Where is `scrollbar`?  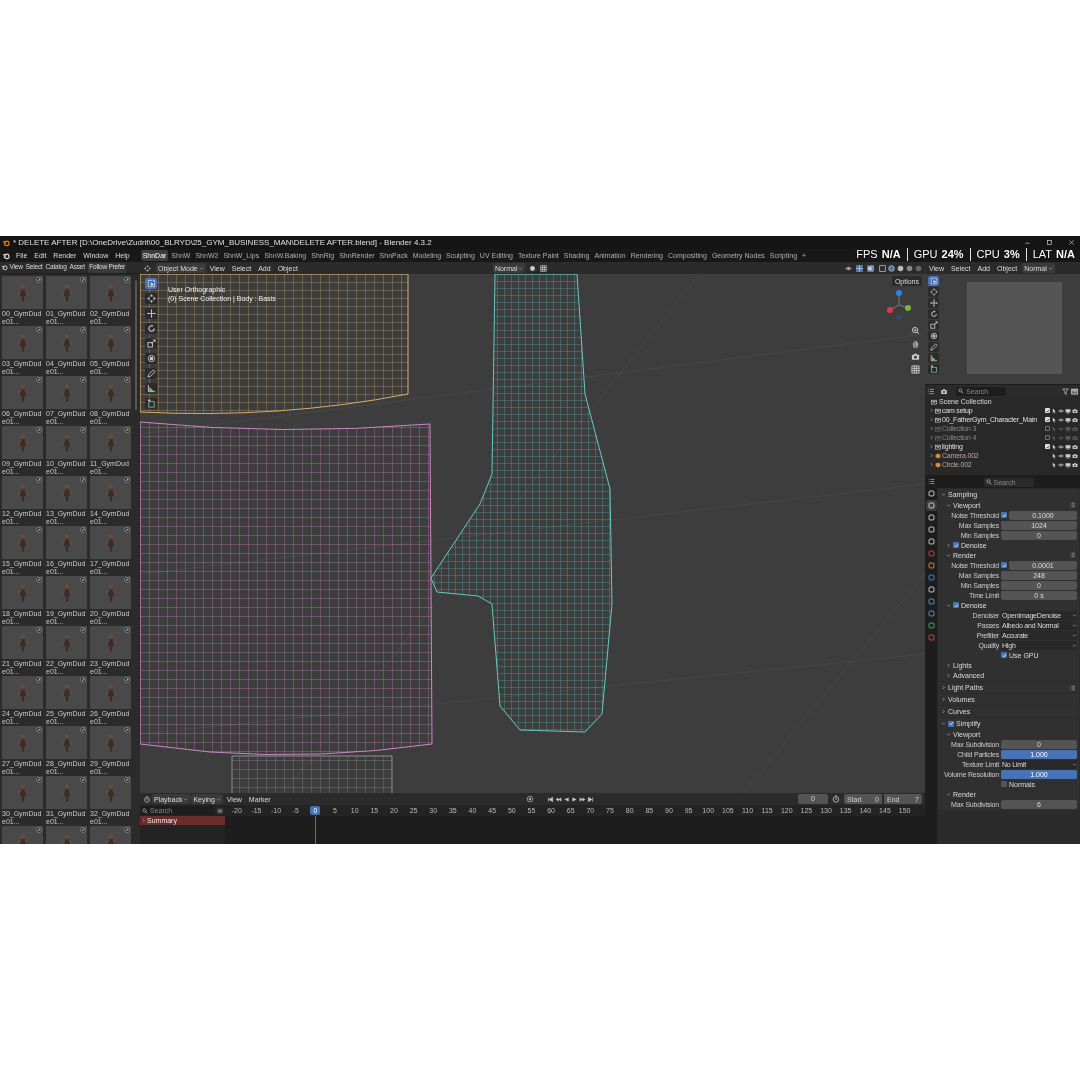 scrollbar is located at coordinates (136, 345).